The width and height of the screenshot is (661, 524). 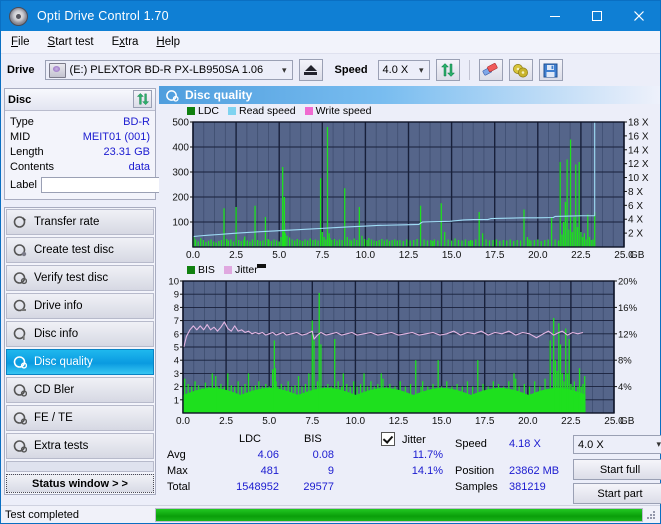 I want to click on refresh-button, so click(x=447, y=70).